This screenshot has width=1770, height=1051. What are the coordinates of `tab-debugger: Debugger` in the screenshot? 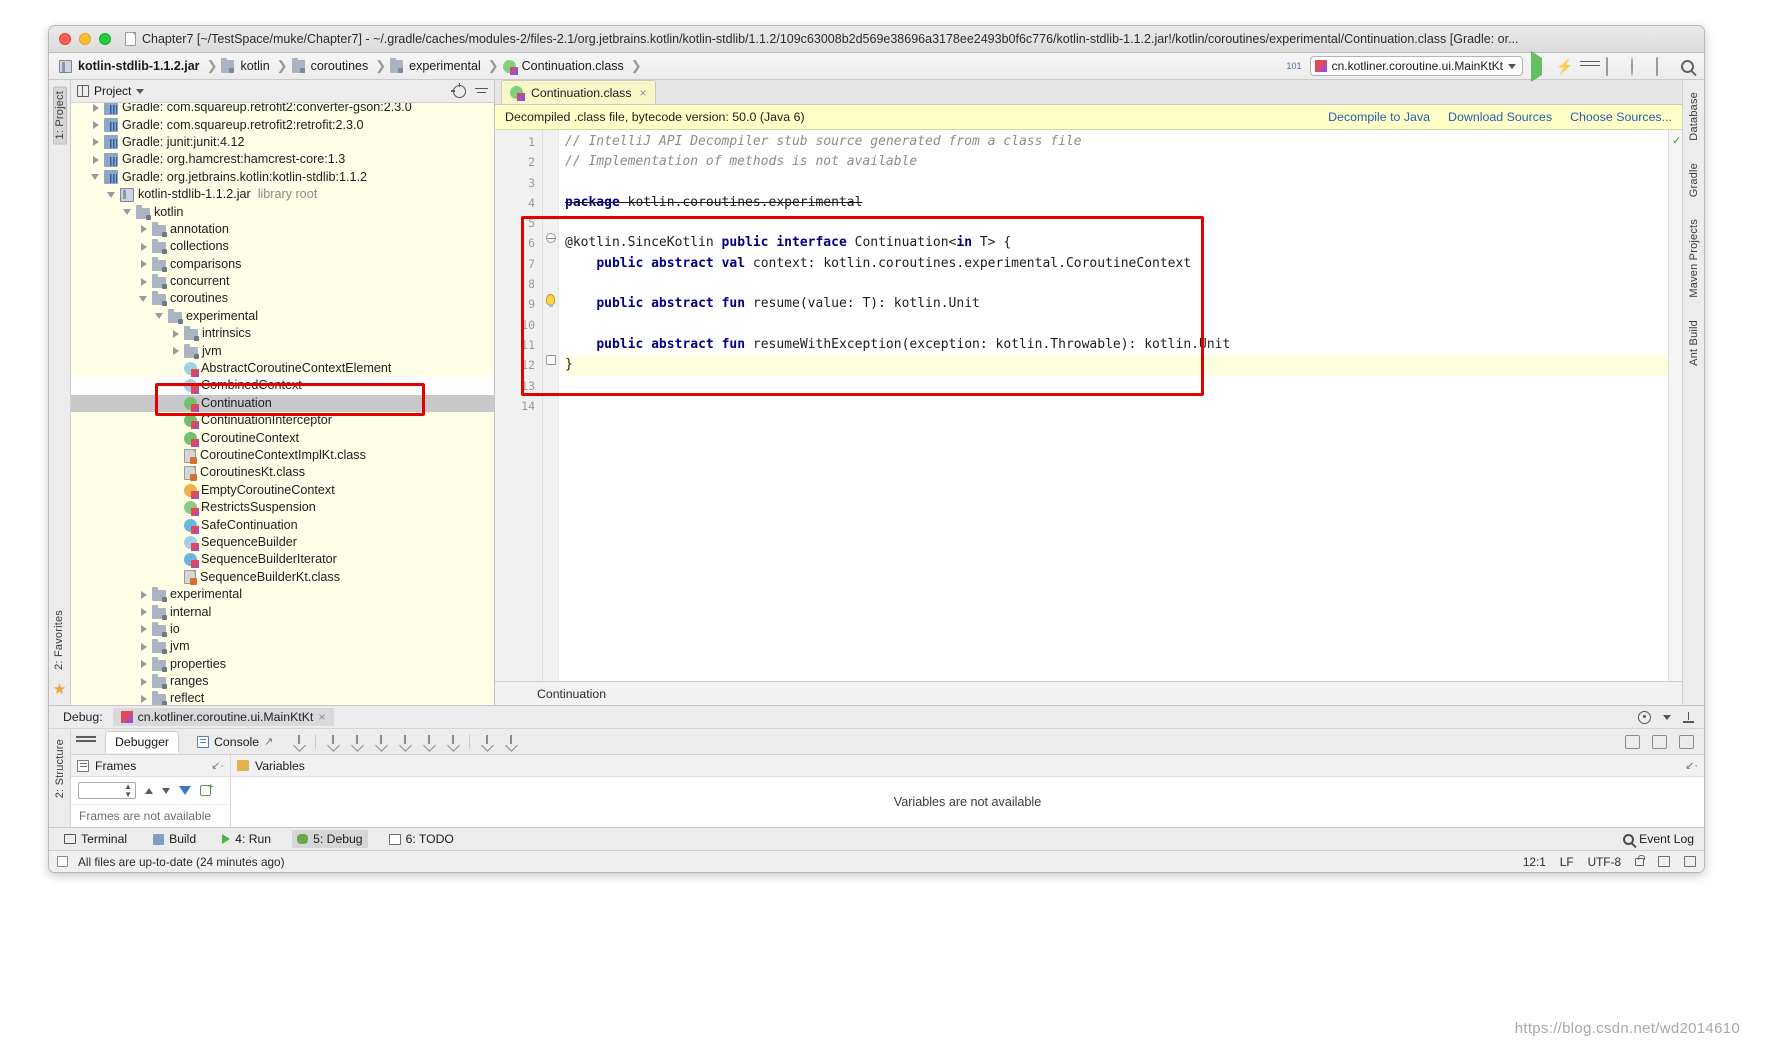 It's located at (142, 741).